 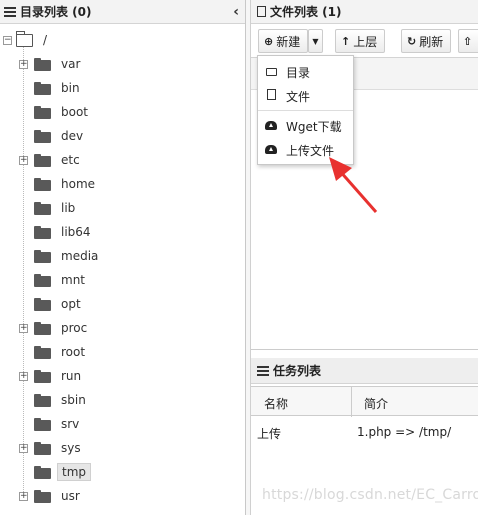 What do you see at coordinates (41, 424) in the screenshot?
I see `tree-item-srv: srv` at bounding box center [41, 424].